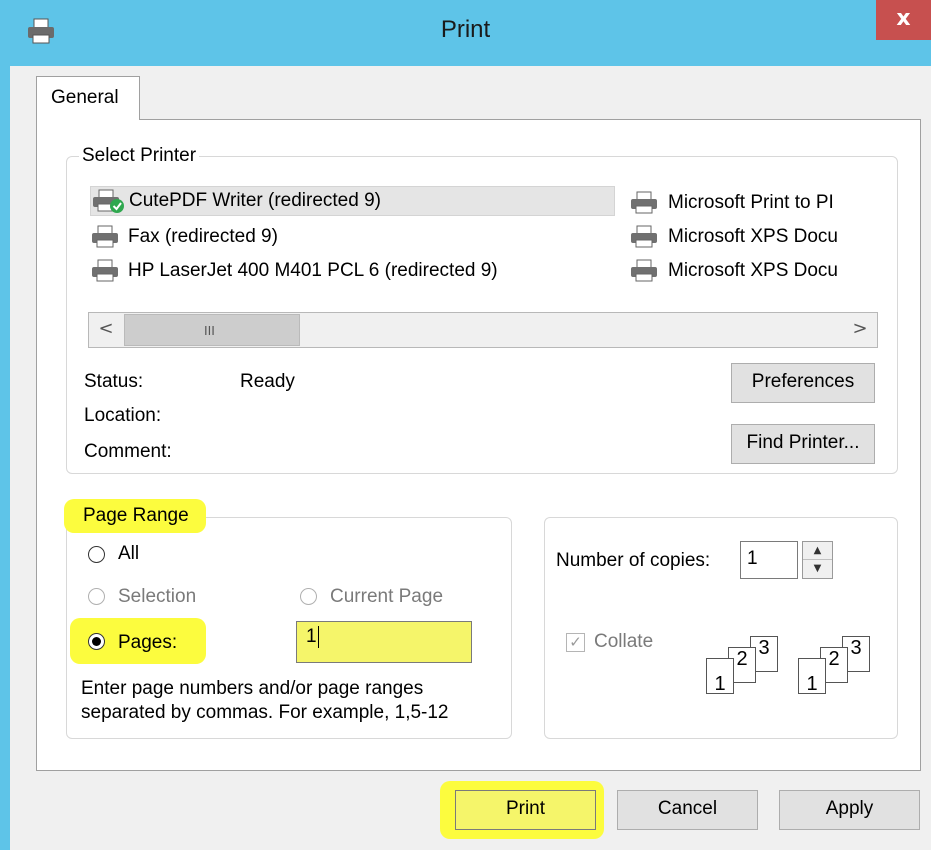 Image resolution: width=931 pixels, height=850 pixels. I want to click on printer-item-ms-print-to-pdf: Microsoft Print to PI, so click(731, 203).